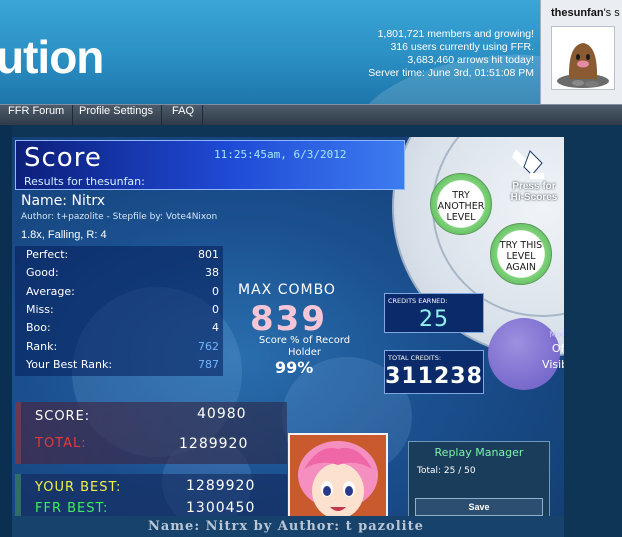 This screenshot has width=622, height=537. I want to click on judgement-label: Rank:, so click(42, 346).